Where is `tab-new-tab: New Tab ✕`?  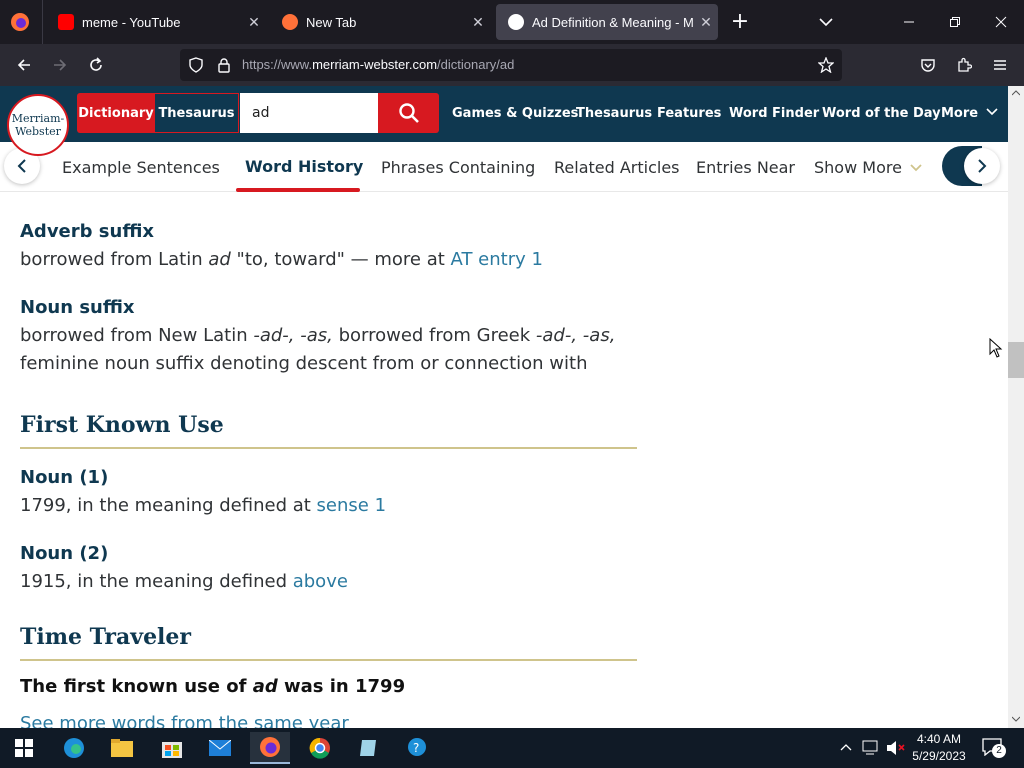
tab-new-tab: New Tab ✕ is located at coordinates (380, 22).